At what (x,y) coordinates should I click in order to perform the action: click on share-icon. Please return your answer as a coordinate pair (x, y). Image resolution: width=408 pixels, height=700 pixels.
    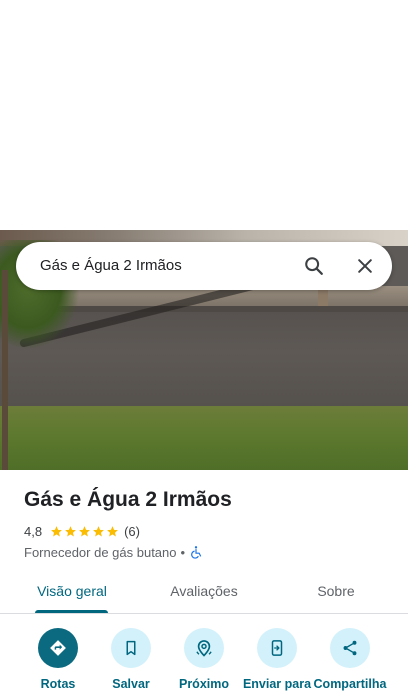
    Looking at the image, I should click on (350, 648).